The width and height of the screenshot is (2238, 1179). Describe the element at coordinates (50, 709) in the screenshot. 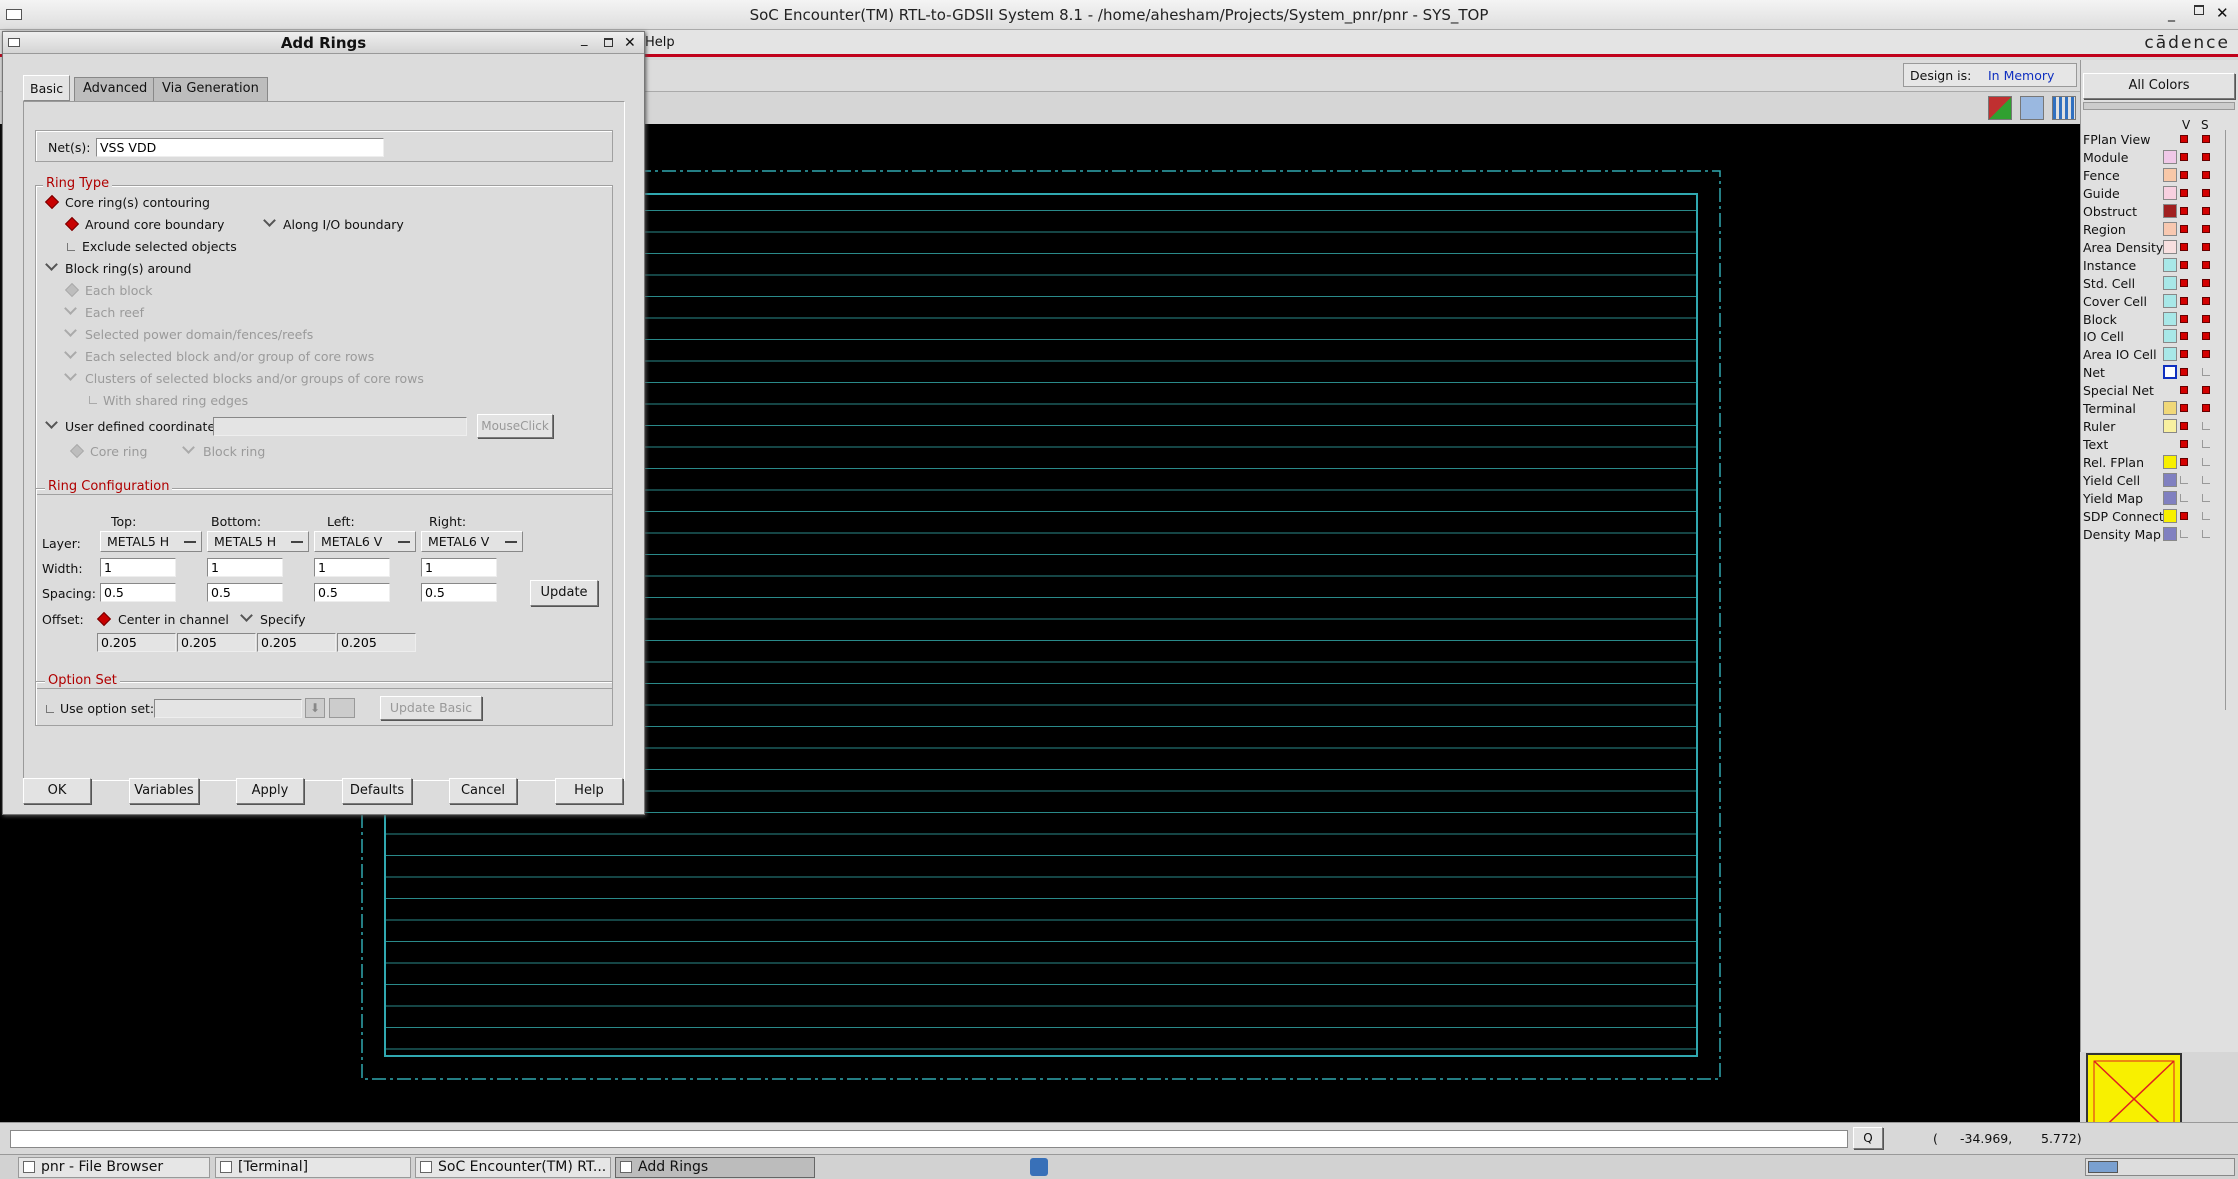

I see `use-option-set-checkbox` at that location.